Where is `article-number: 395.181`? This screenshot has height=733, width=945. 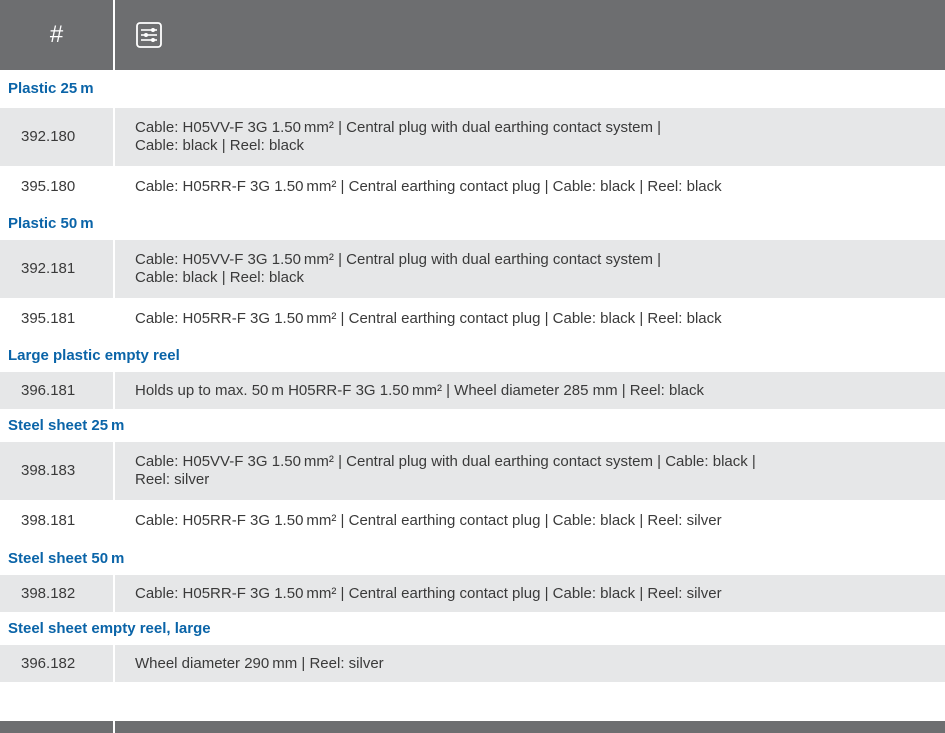
article-number: 395.181 is located at coordinates (48, 318).